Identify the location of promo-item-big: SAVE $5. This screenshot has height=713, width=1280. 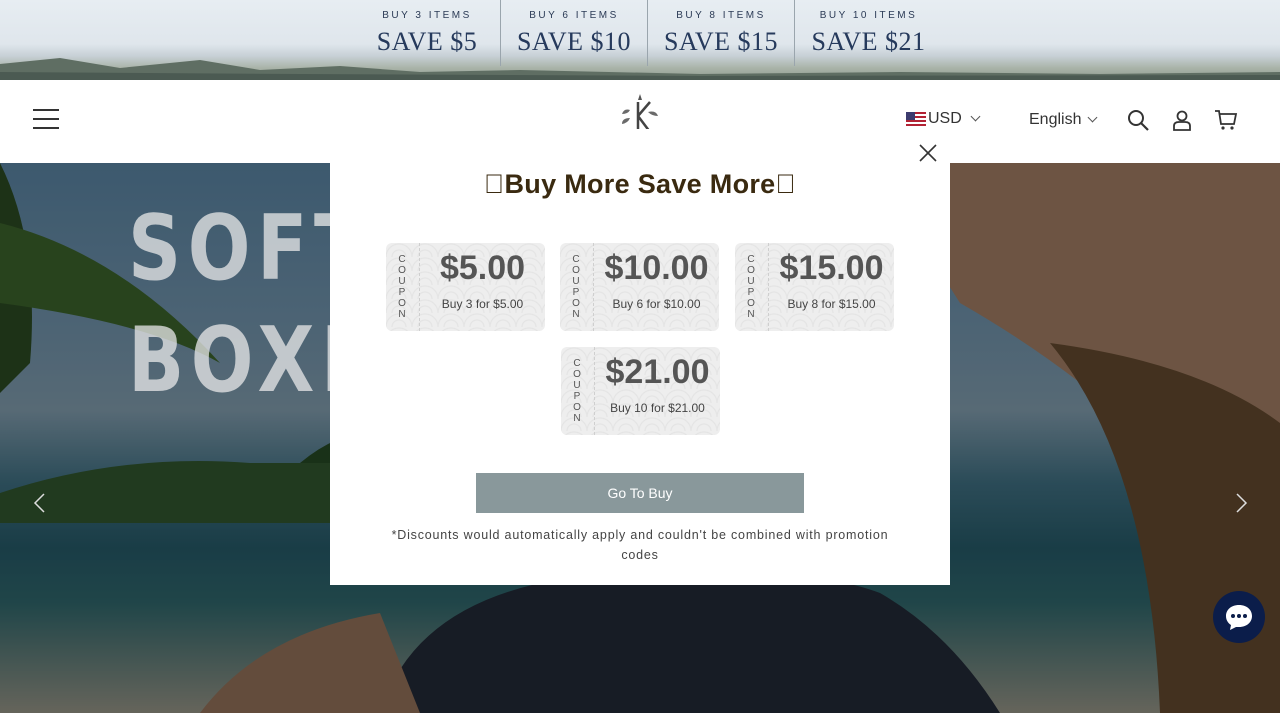
(427, 41).